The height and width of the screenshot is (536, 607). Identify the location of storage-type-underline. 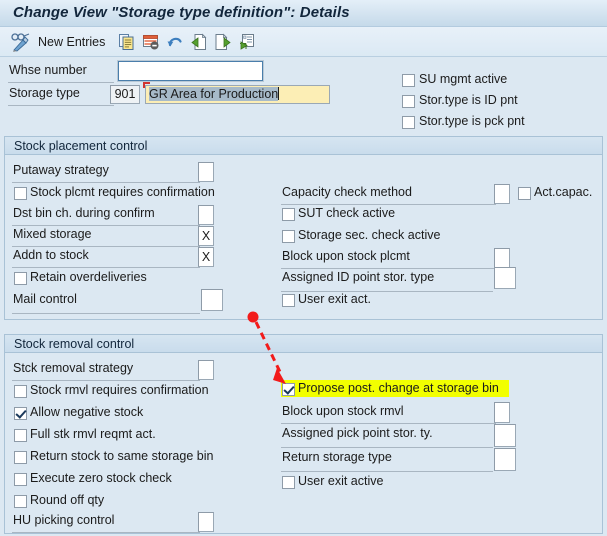
(61, 105).